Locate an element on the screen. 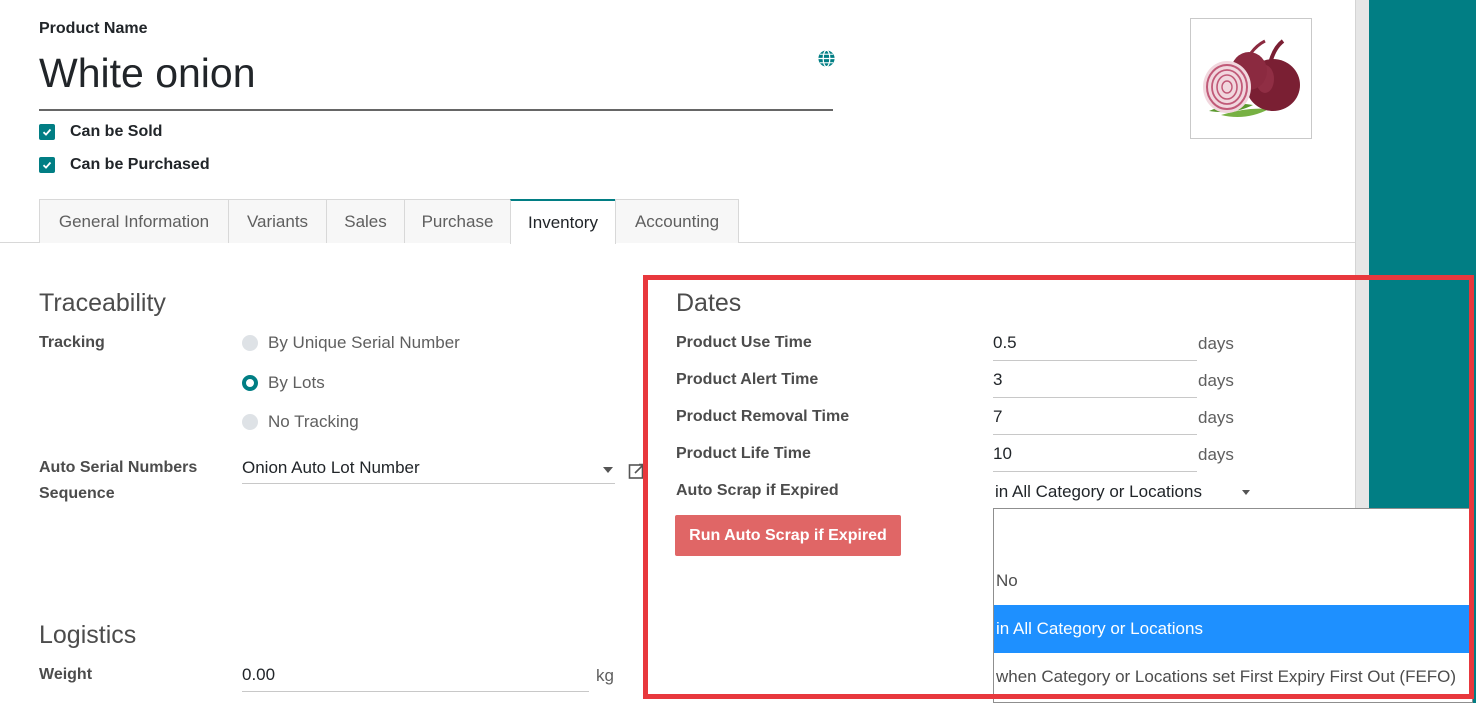  can-be-sold-checkbox is located at coordinates (47, 132).